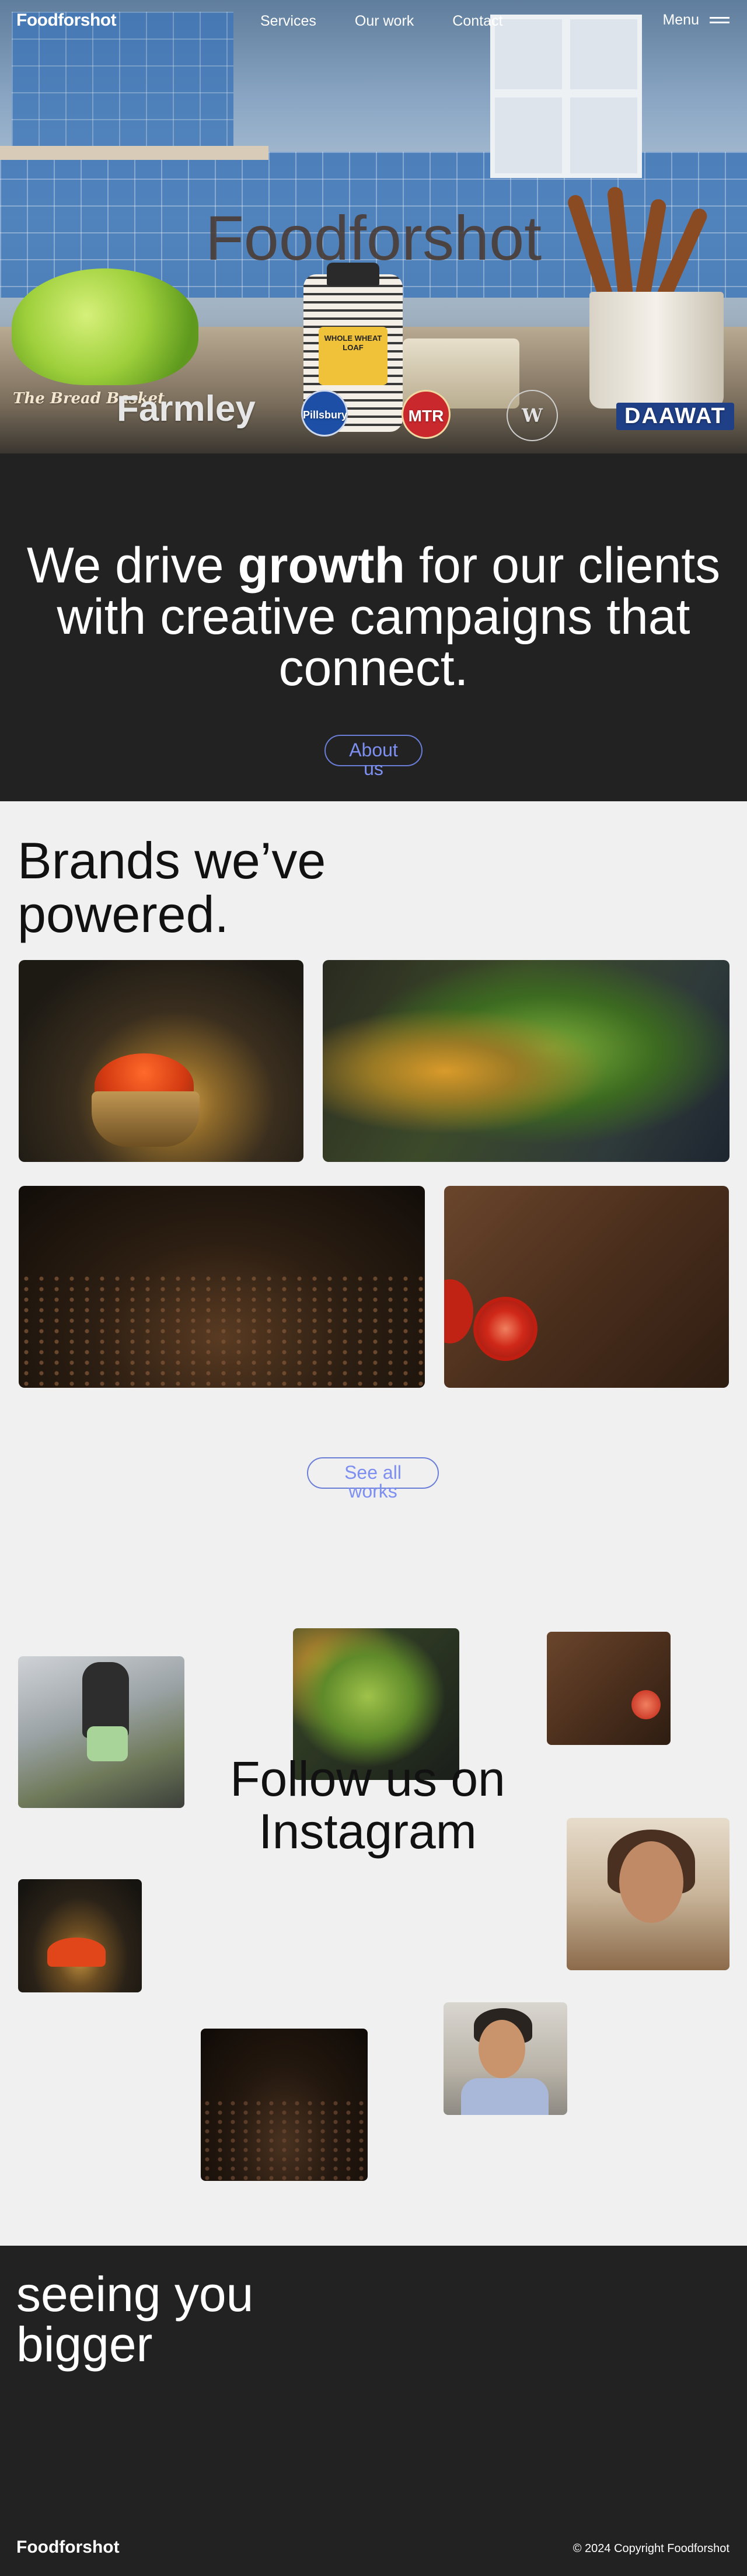  I want to click on instagram-post-portrait, so click(648, 1894).